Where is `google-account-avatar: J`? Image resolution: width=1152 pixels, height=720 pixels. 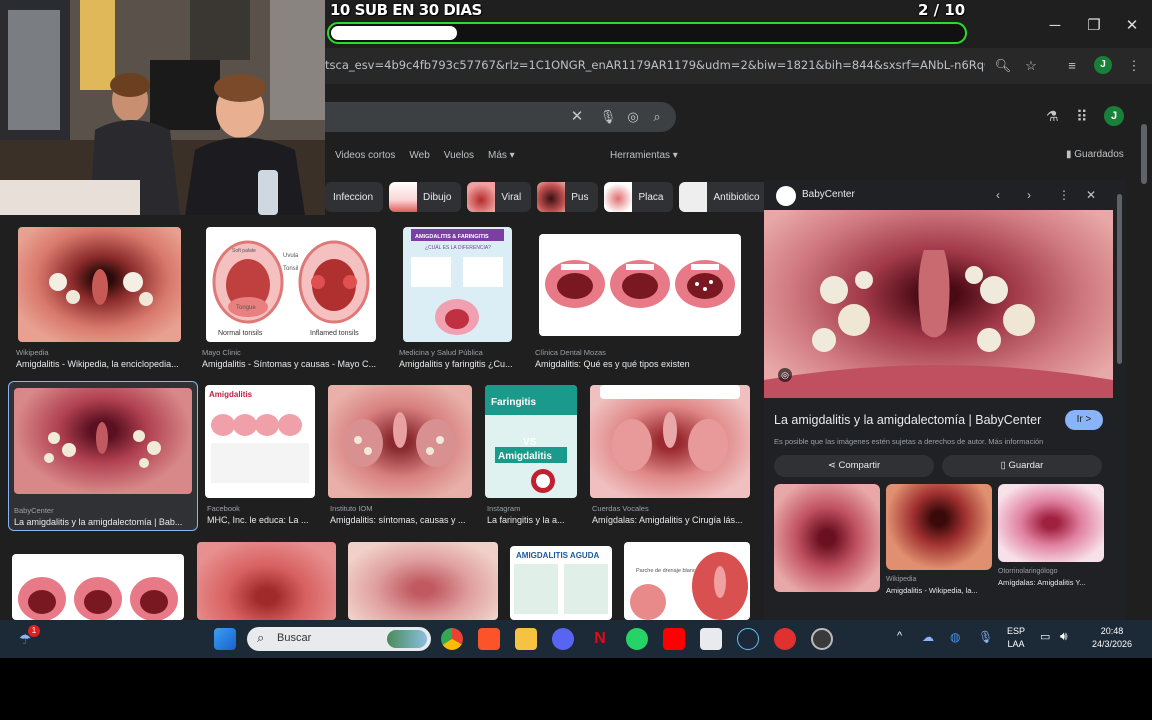 google-account-avatar: J is located at coordinates (1114, 116).